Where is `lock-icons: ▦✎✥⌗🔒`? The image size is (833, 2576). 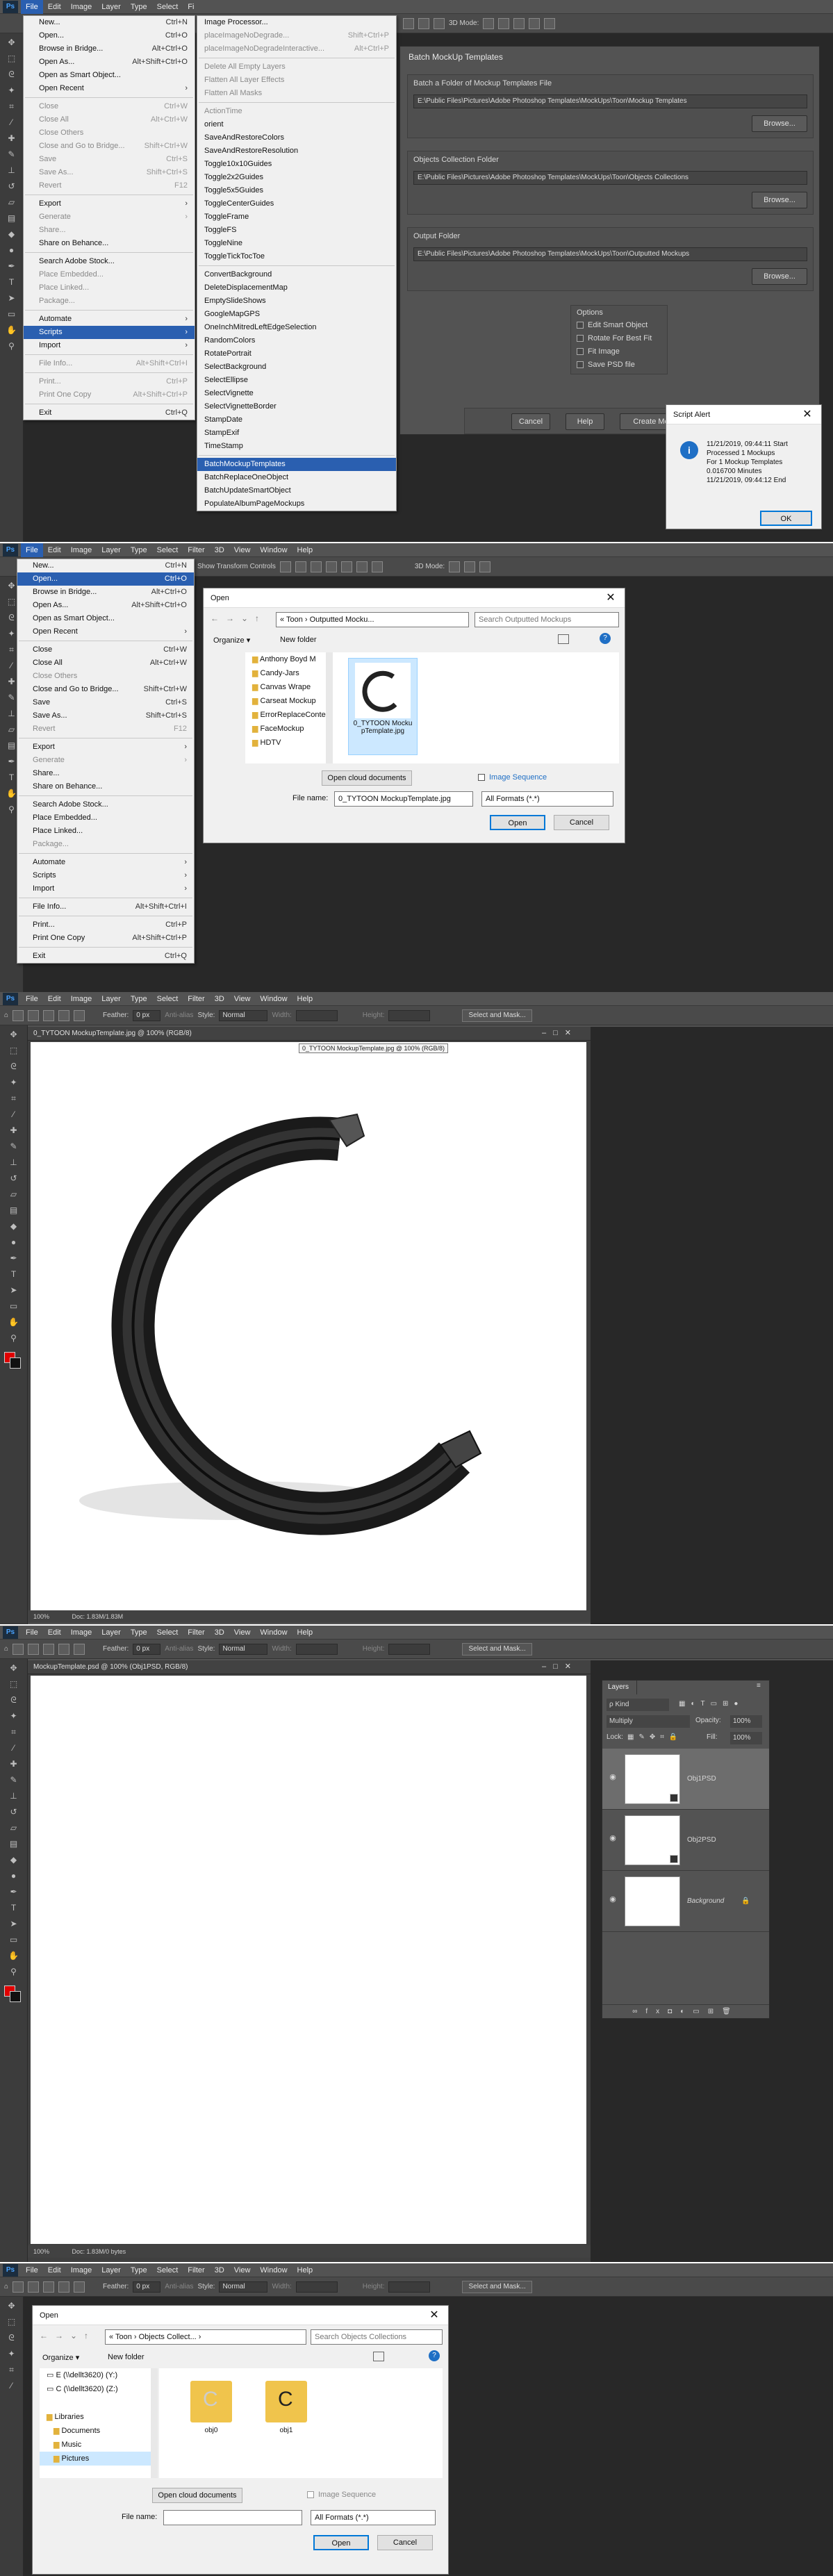 lock-icons: ▦✎✥⌗🔒 is located at coordinates (654, 1737).